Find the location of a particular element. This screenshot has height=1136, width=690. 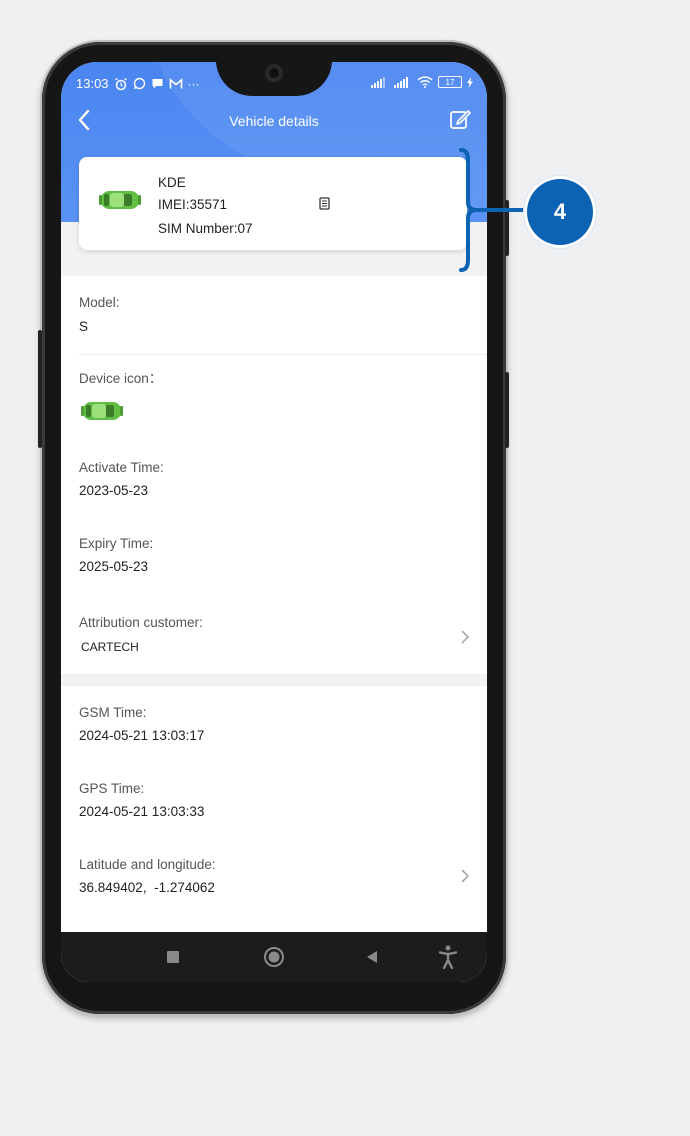

status-time: 13:03 is located at coordinates (92, 83).